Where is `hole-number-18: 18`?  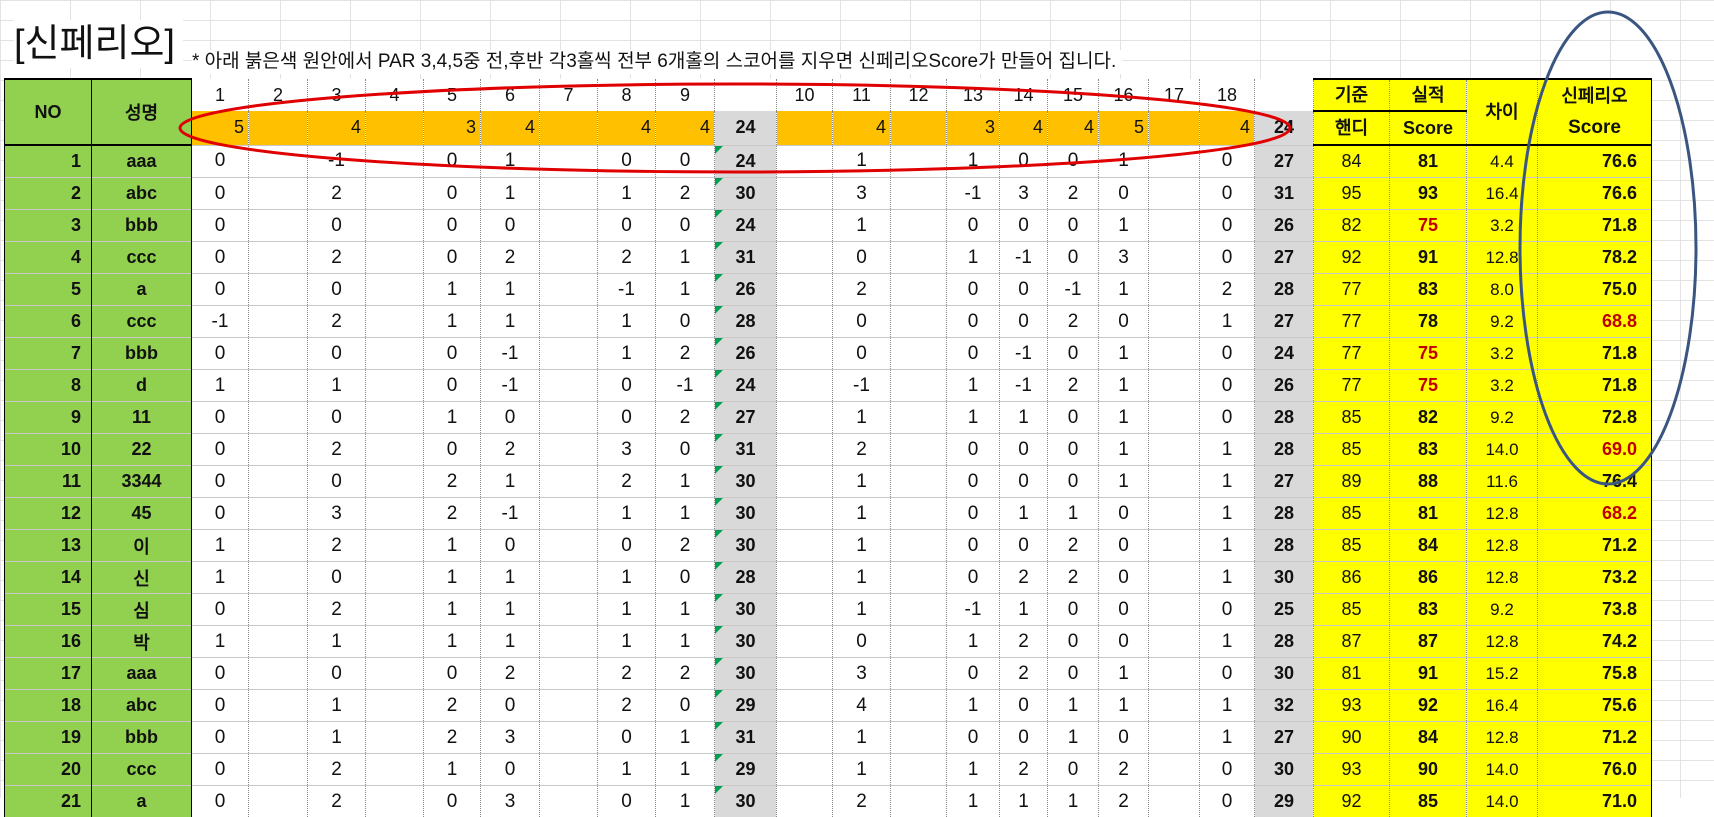 hole-number-18: 18 is located at coordinates (1227, 95).